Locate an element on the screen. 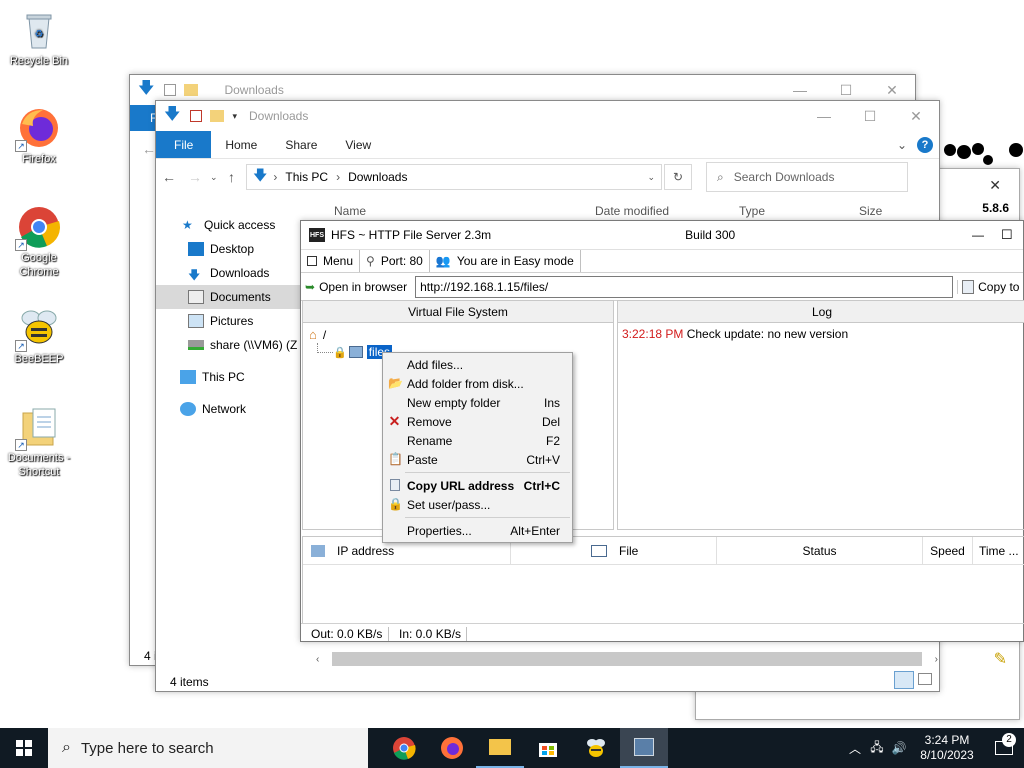  taskbar-beebeep is located at coordinates (596, 748).